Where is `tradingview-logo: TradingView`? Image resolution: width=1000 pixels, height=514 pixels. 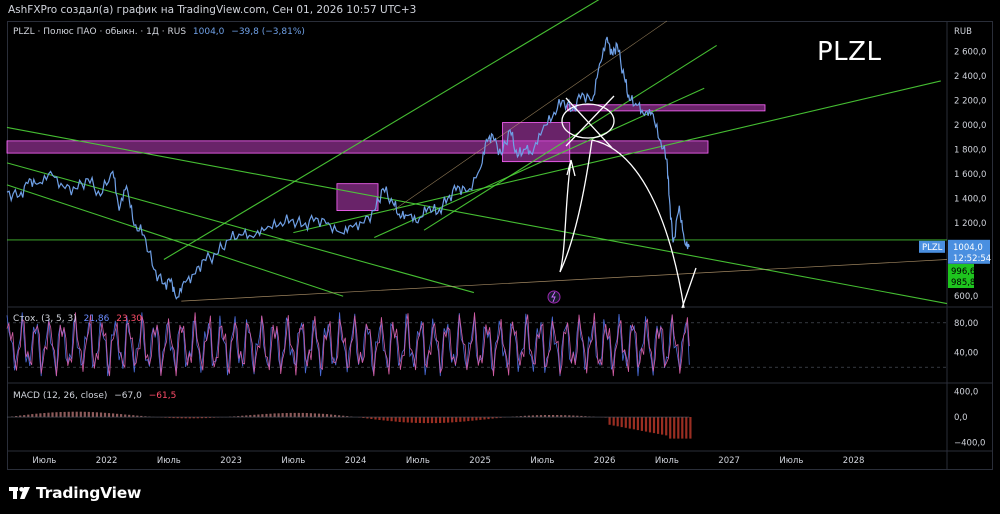 tradingview-logo: TradingView is located at coordinates (75, 493).